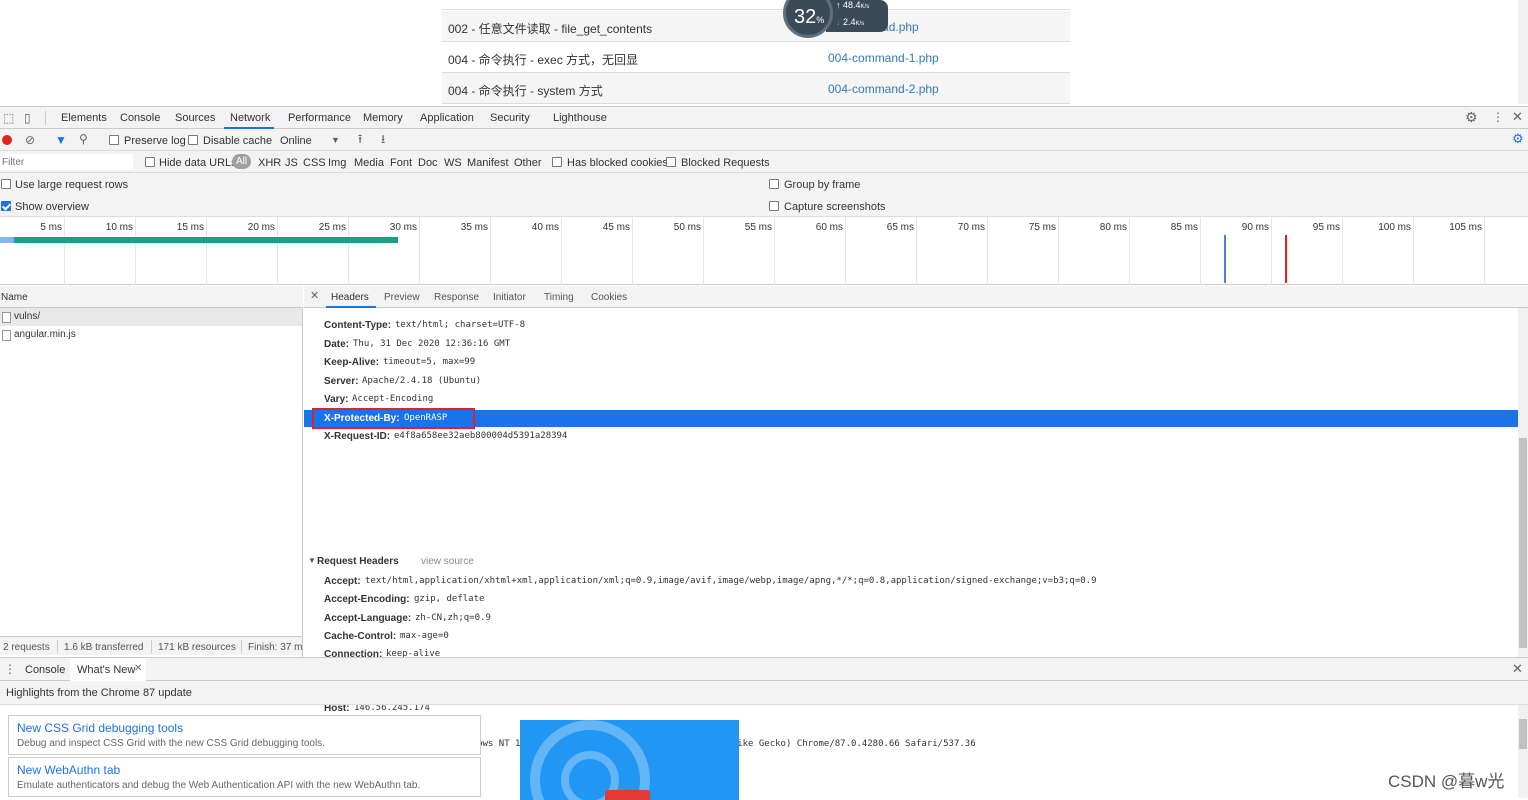 The image size is (1528, 800). What do you see at coordinates (911, 418) in the screenshot?
I see `response-header-row: X-Protected-By: OpenRASP` at bounding box center [911, 418].